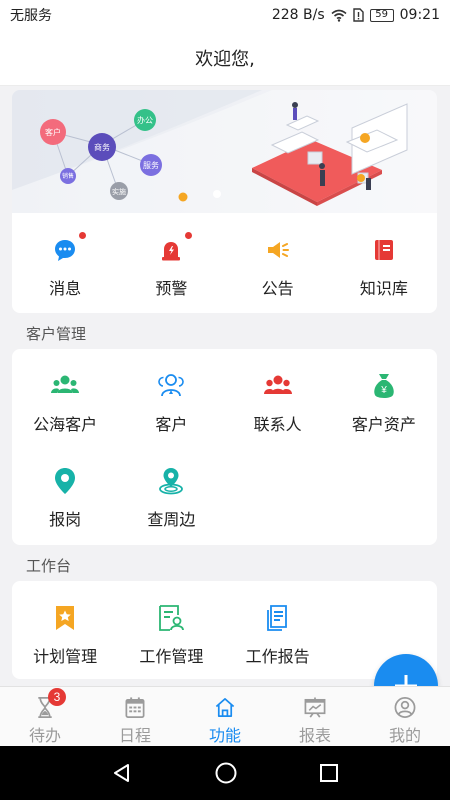 This screenshot has width=450, height=800. I want to click on money-bag-icon: ¥, so click(384, 386).